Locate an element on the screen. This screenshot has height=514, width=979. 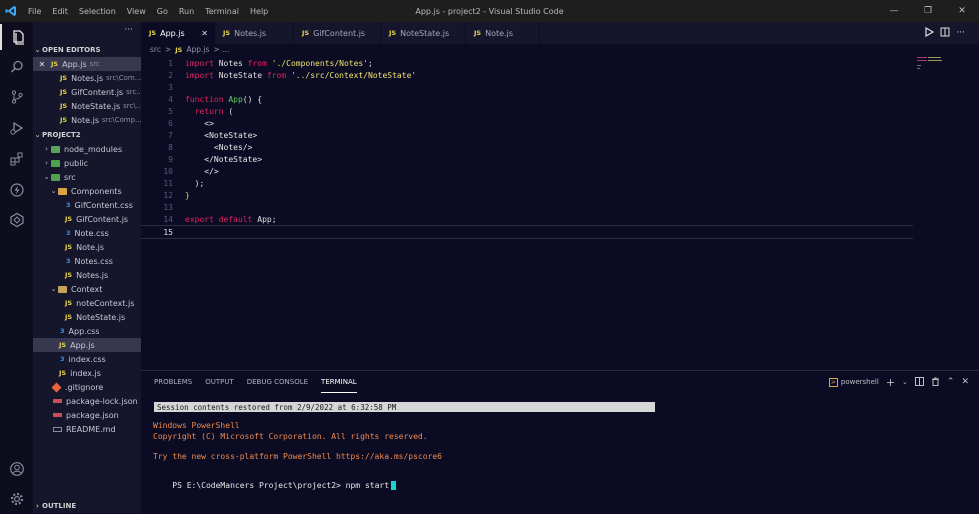
tab-output: OUTPUT is located at coordinates (219, 382).